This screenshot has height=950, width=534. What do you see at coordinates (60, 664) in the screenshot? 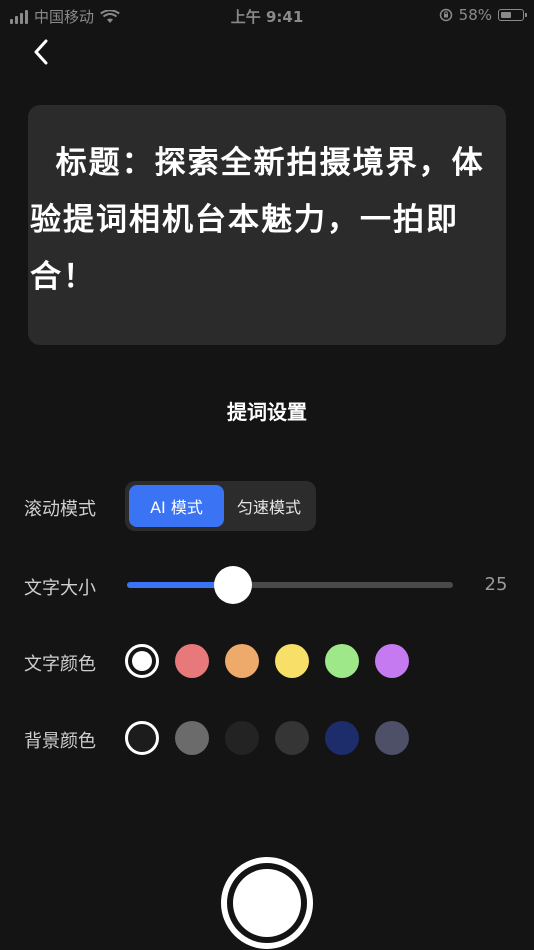
I see `text-color-label: 文字颜色` at bounding box center [60, 664].